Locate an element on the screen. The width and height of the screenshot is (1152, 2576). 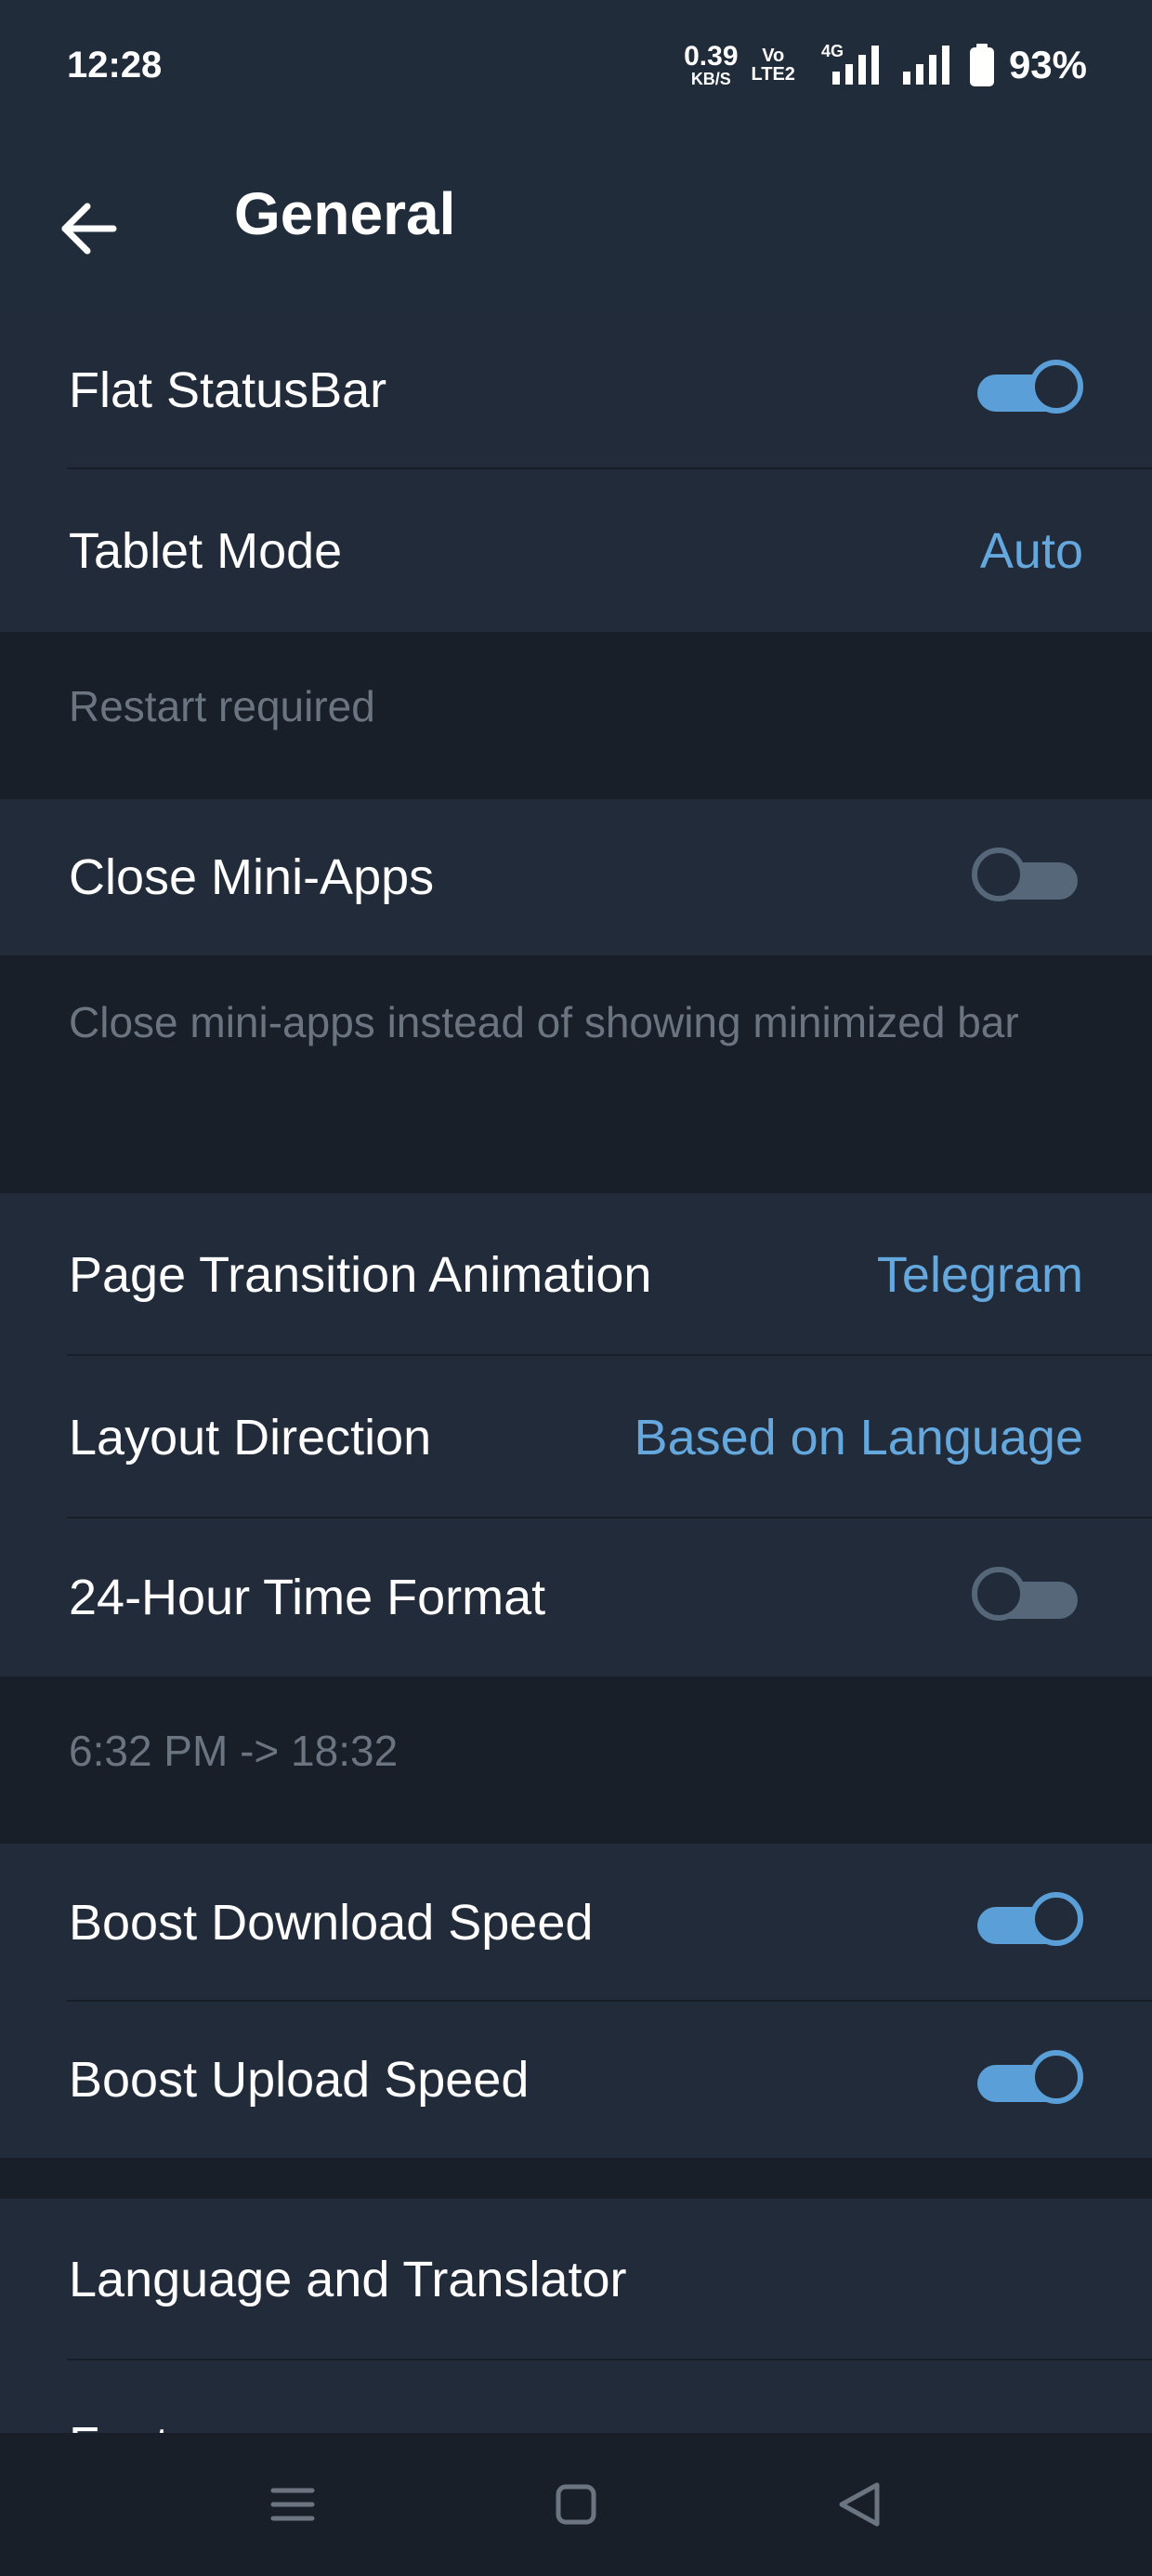
signal-4g-icon: 4G is located at coordinates (850, 63).